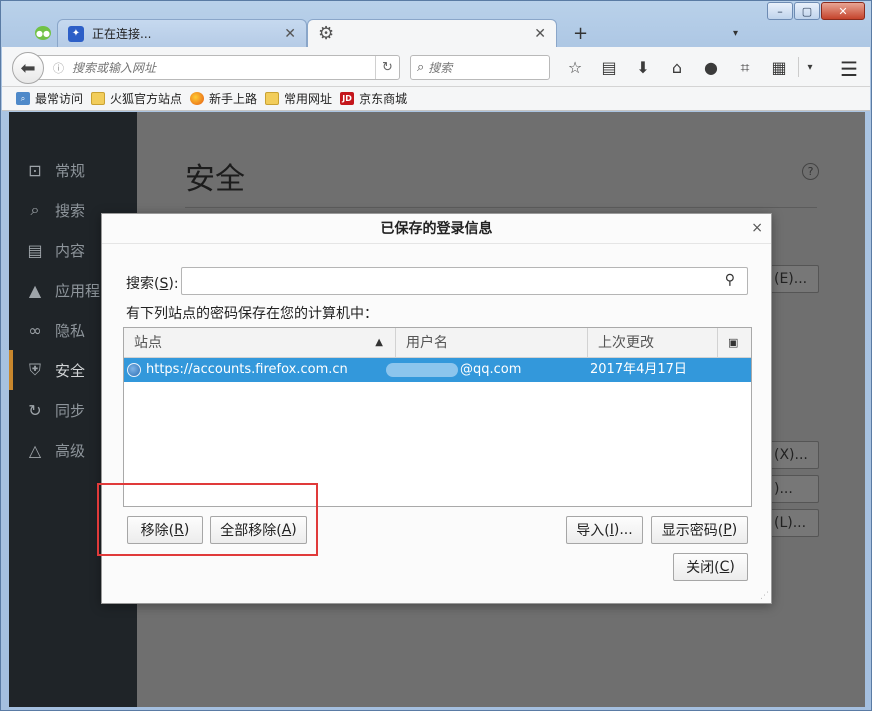  I want to click on dialog-title: 已保存的登录信息, so click(436, 229).